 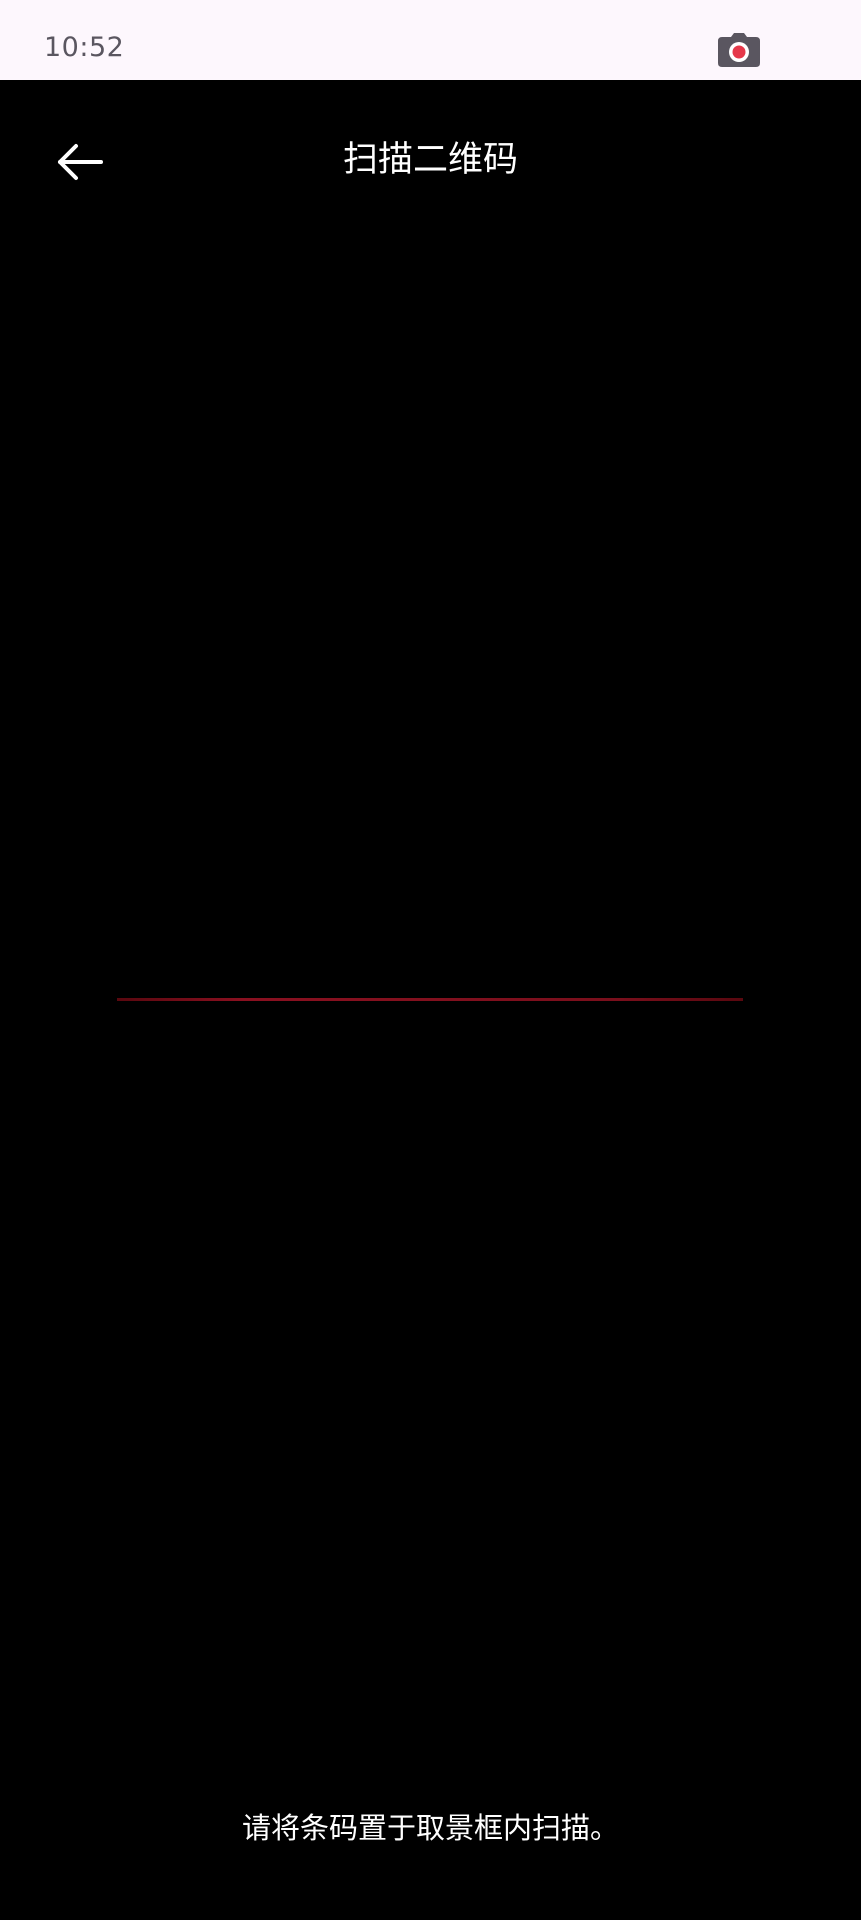 What do you see at coordinates (430, 40) in the screenshot?
I see `status-bar: 10:52` at bounding box center [430, 40].